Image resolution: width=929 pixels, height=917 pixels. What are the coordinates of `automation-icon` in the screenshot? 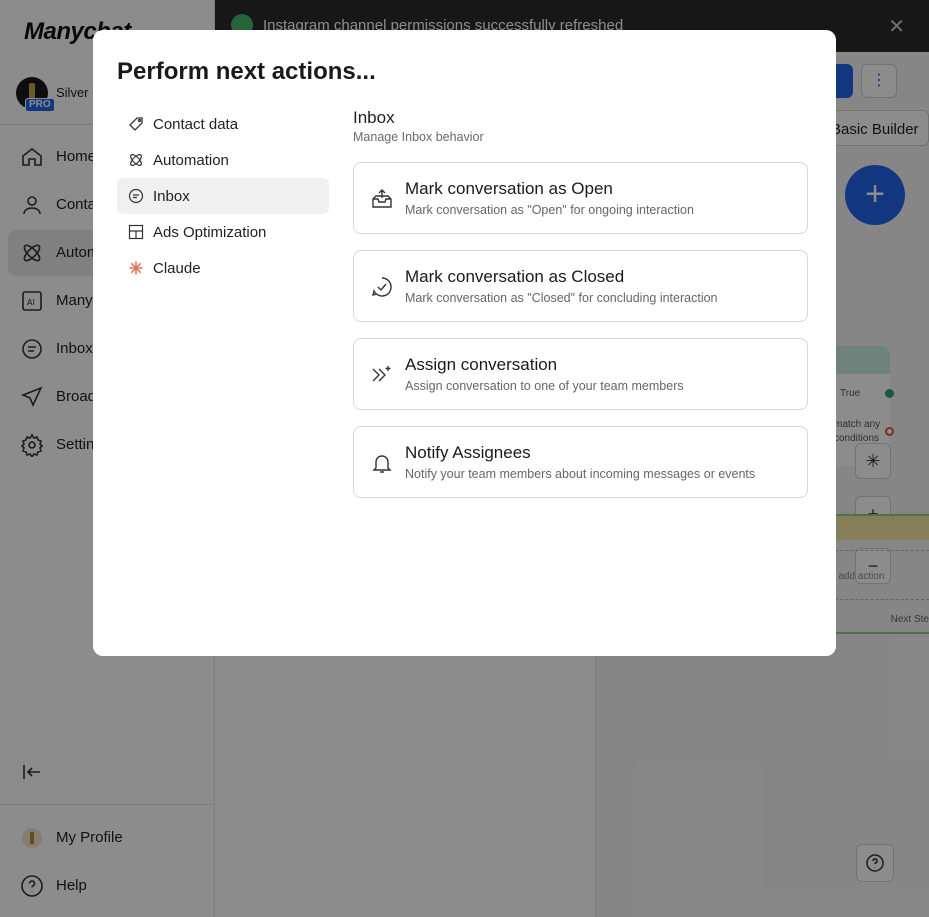 It's located at (136, 160).